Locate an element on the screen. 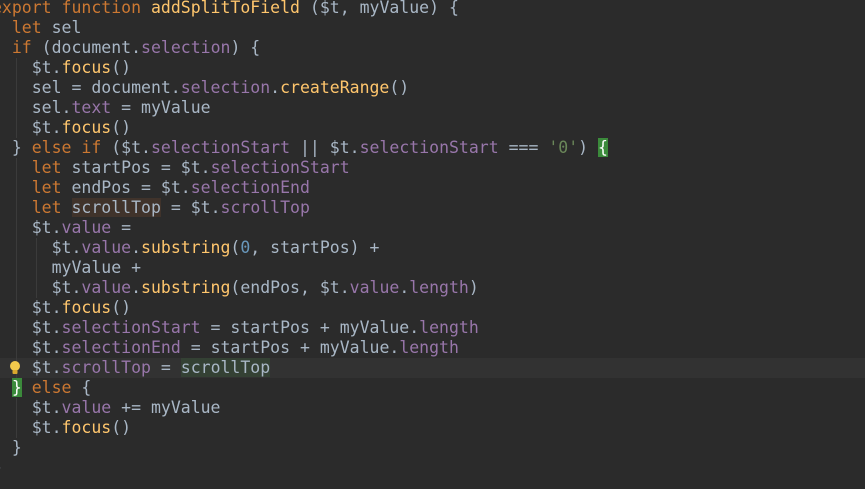 This screenshot has height=489, width=865. code-line: myValue + is located at coordinates (432, 268).